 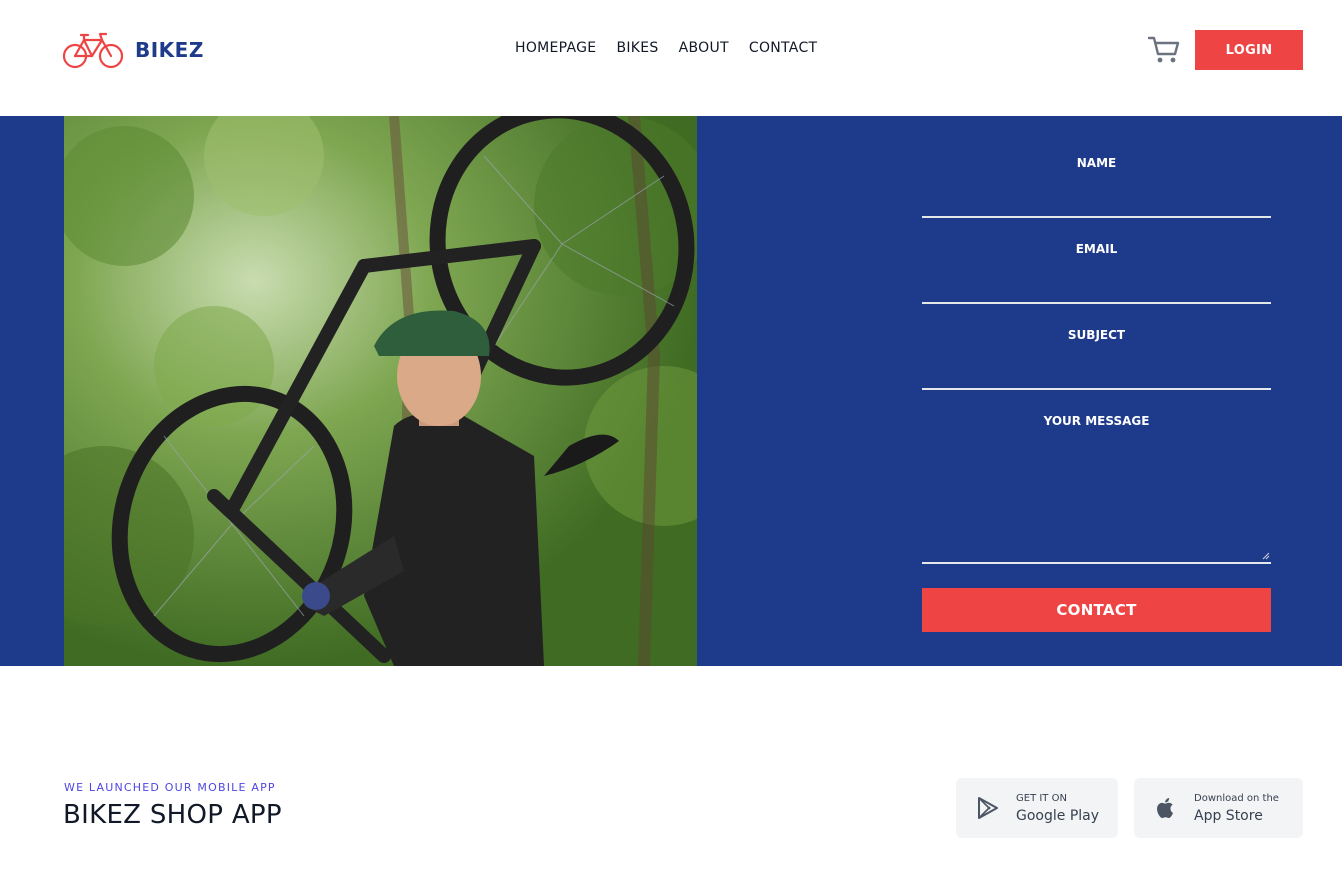 I want to click on app-store-small: Download on the, so click(x=1236, y=798).